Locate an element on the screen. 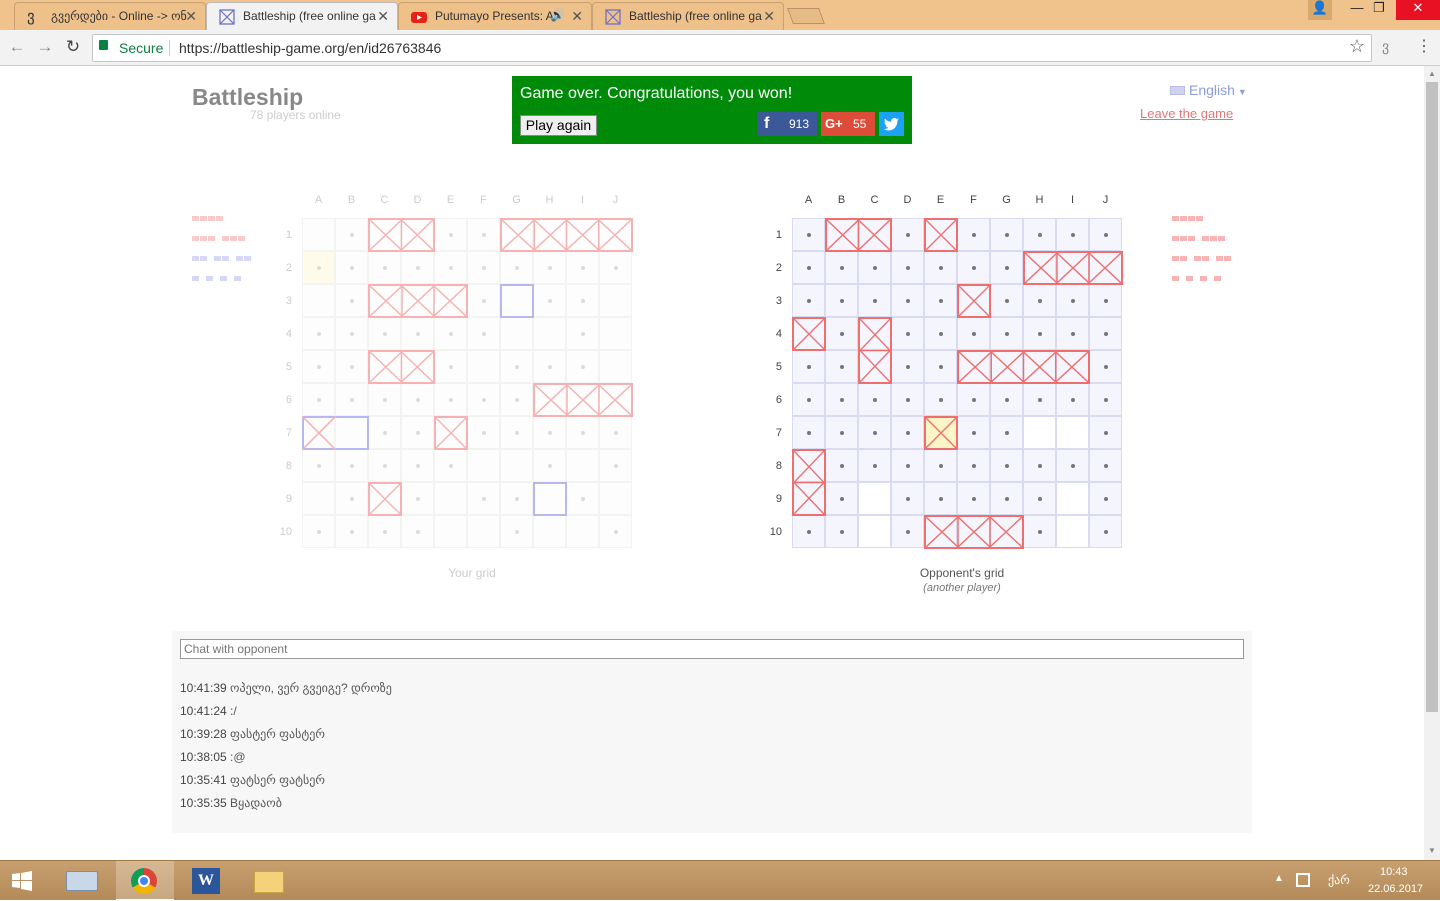 This screenshot has height=901, width=1440. network-icon is located at coordinates (1303, 880).